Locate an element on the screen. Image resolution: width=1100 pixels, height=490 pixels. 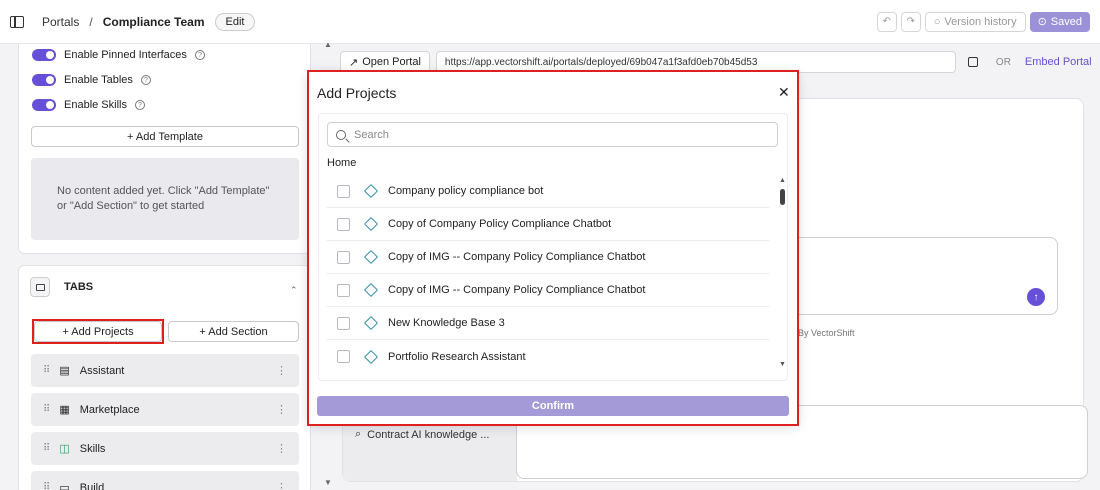
redo-button: ↷ is located at coordinates (910, 21).